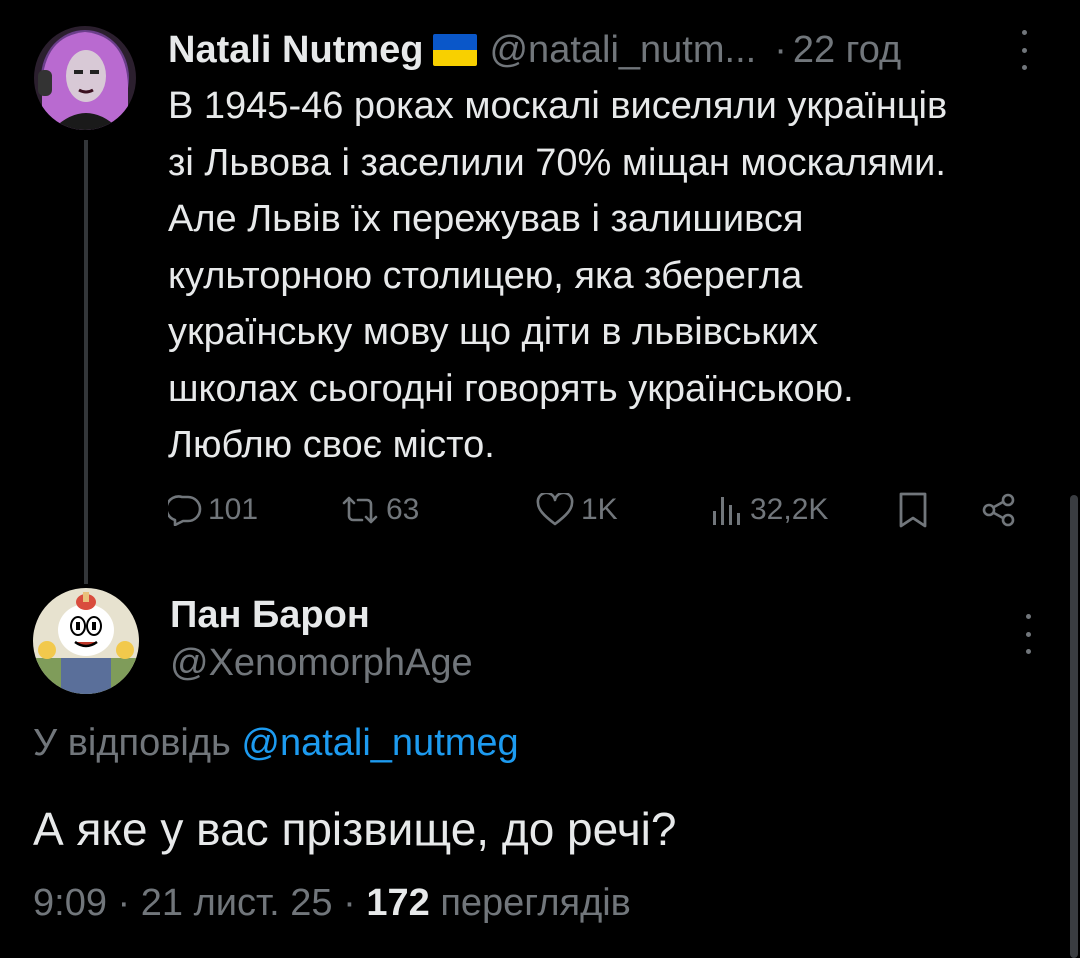 This screenshot has height=958, width=1080. I want to click on scrollbar, so click(1074, 726).